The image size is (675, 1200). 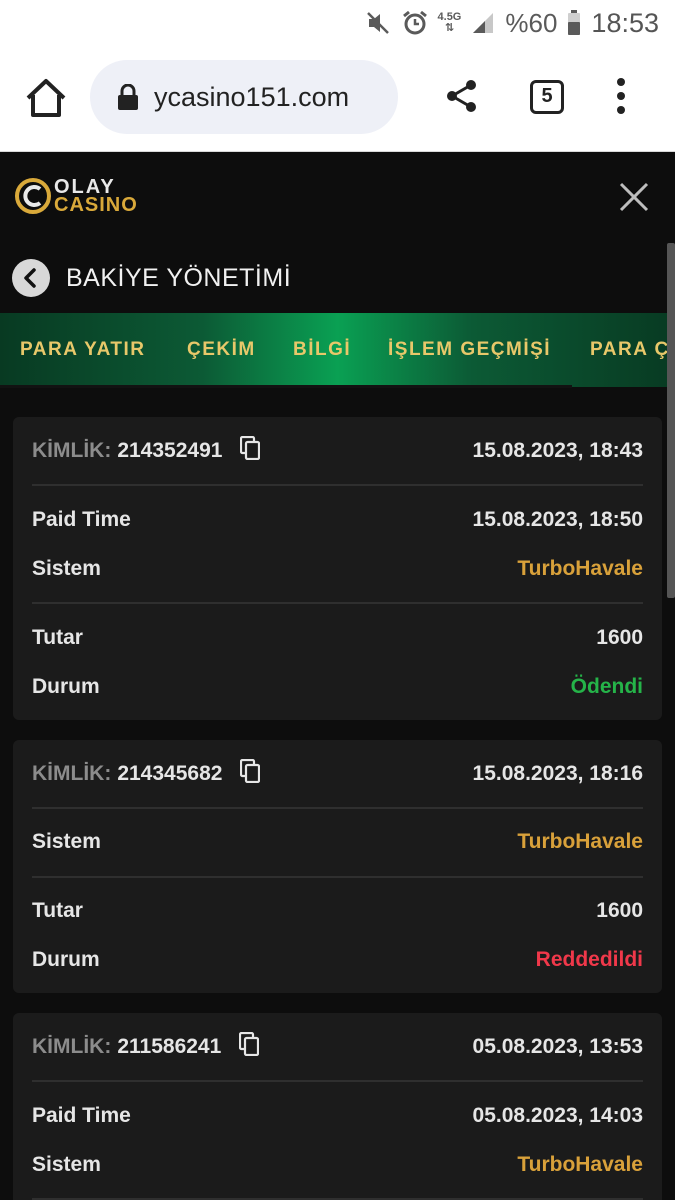 What do you see at coordinates (625, 22) in the screenshot?
I see `status-time: 18:53` at bounding box center [625, 22].